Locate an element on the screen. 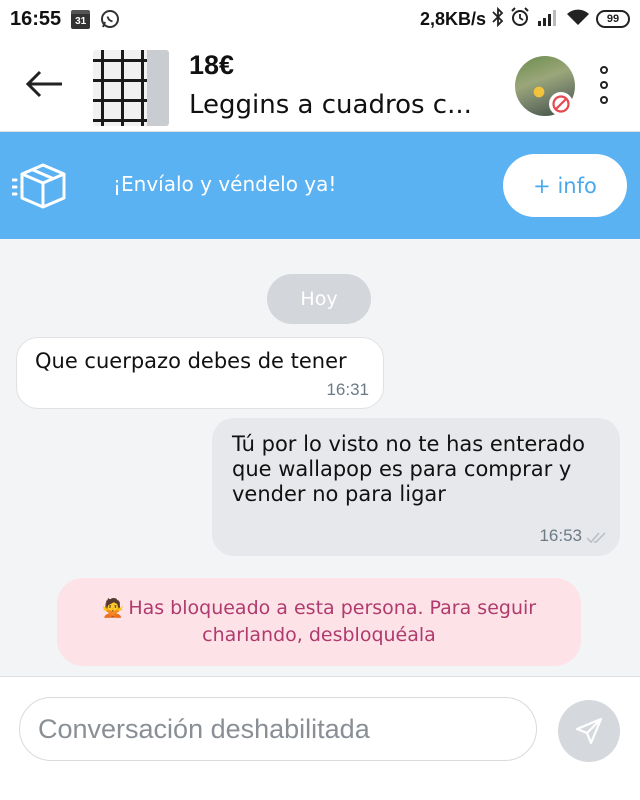 The image size is (640, 800). package-icon is located at coordinates (39, 186).